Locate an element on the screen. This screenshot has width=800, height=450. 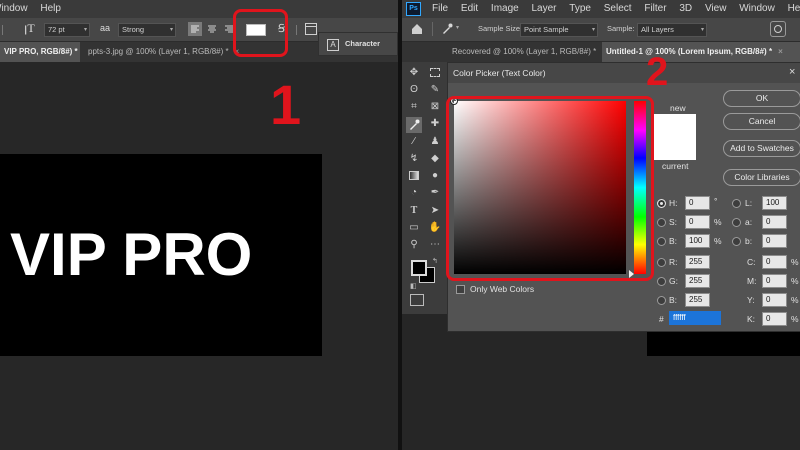
brightness-input: 100 is located at coordinates (697, 241).